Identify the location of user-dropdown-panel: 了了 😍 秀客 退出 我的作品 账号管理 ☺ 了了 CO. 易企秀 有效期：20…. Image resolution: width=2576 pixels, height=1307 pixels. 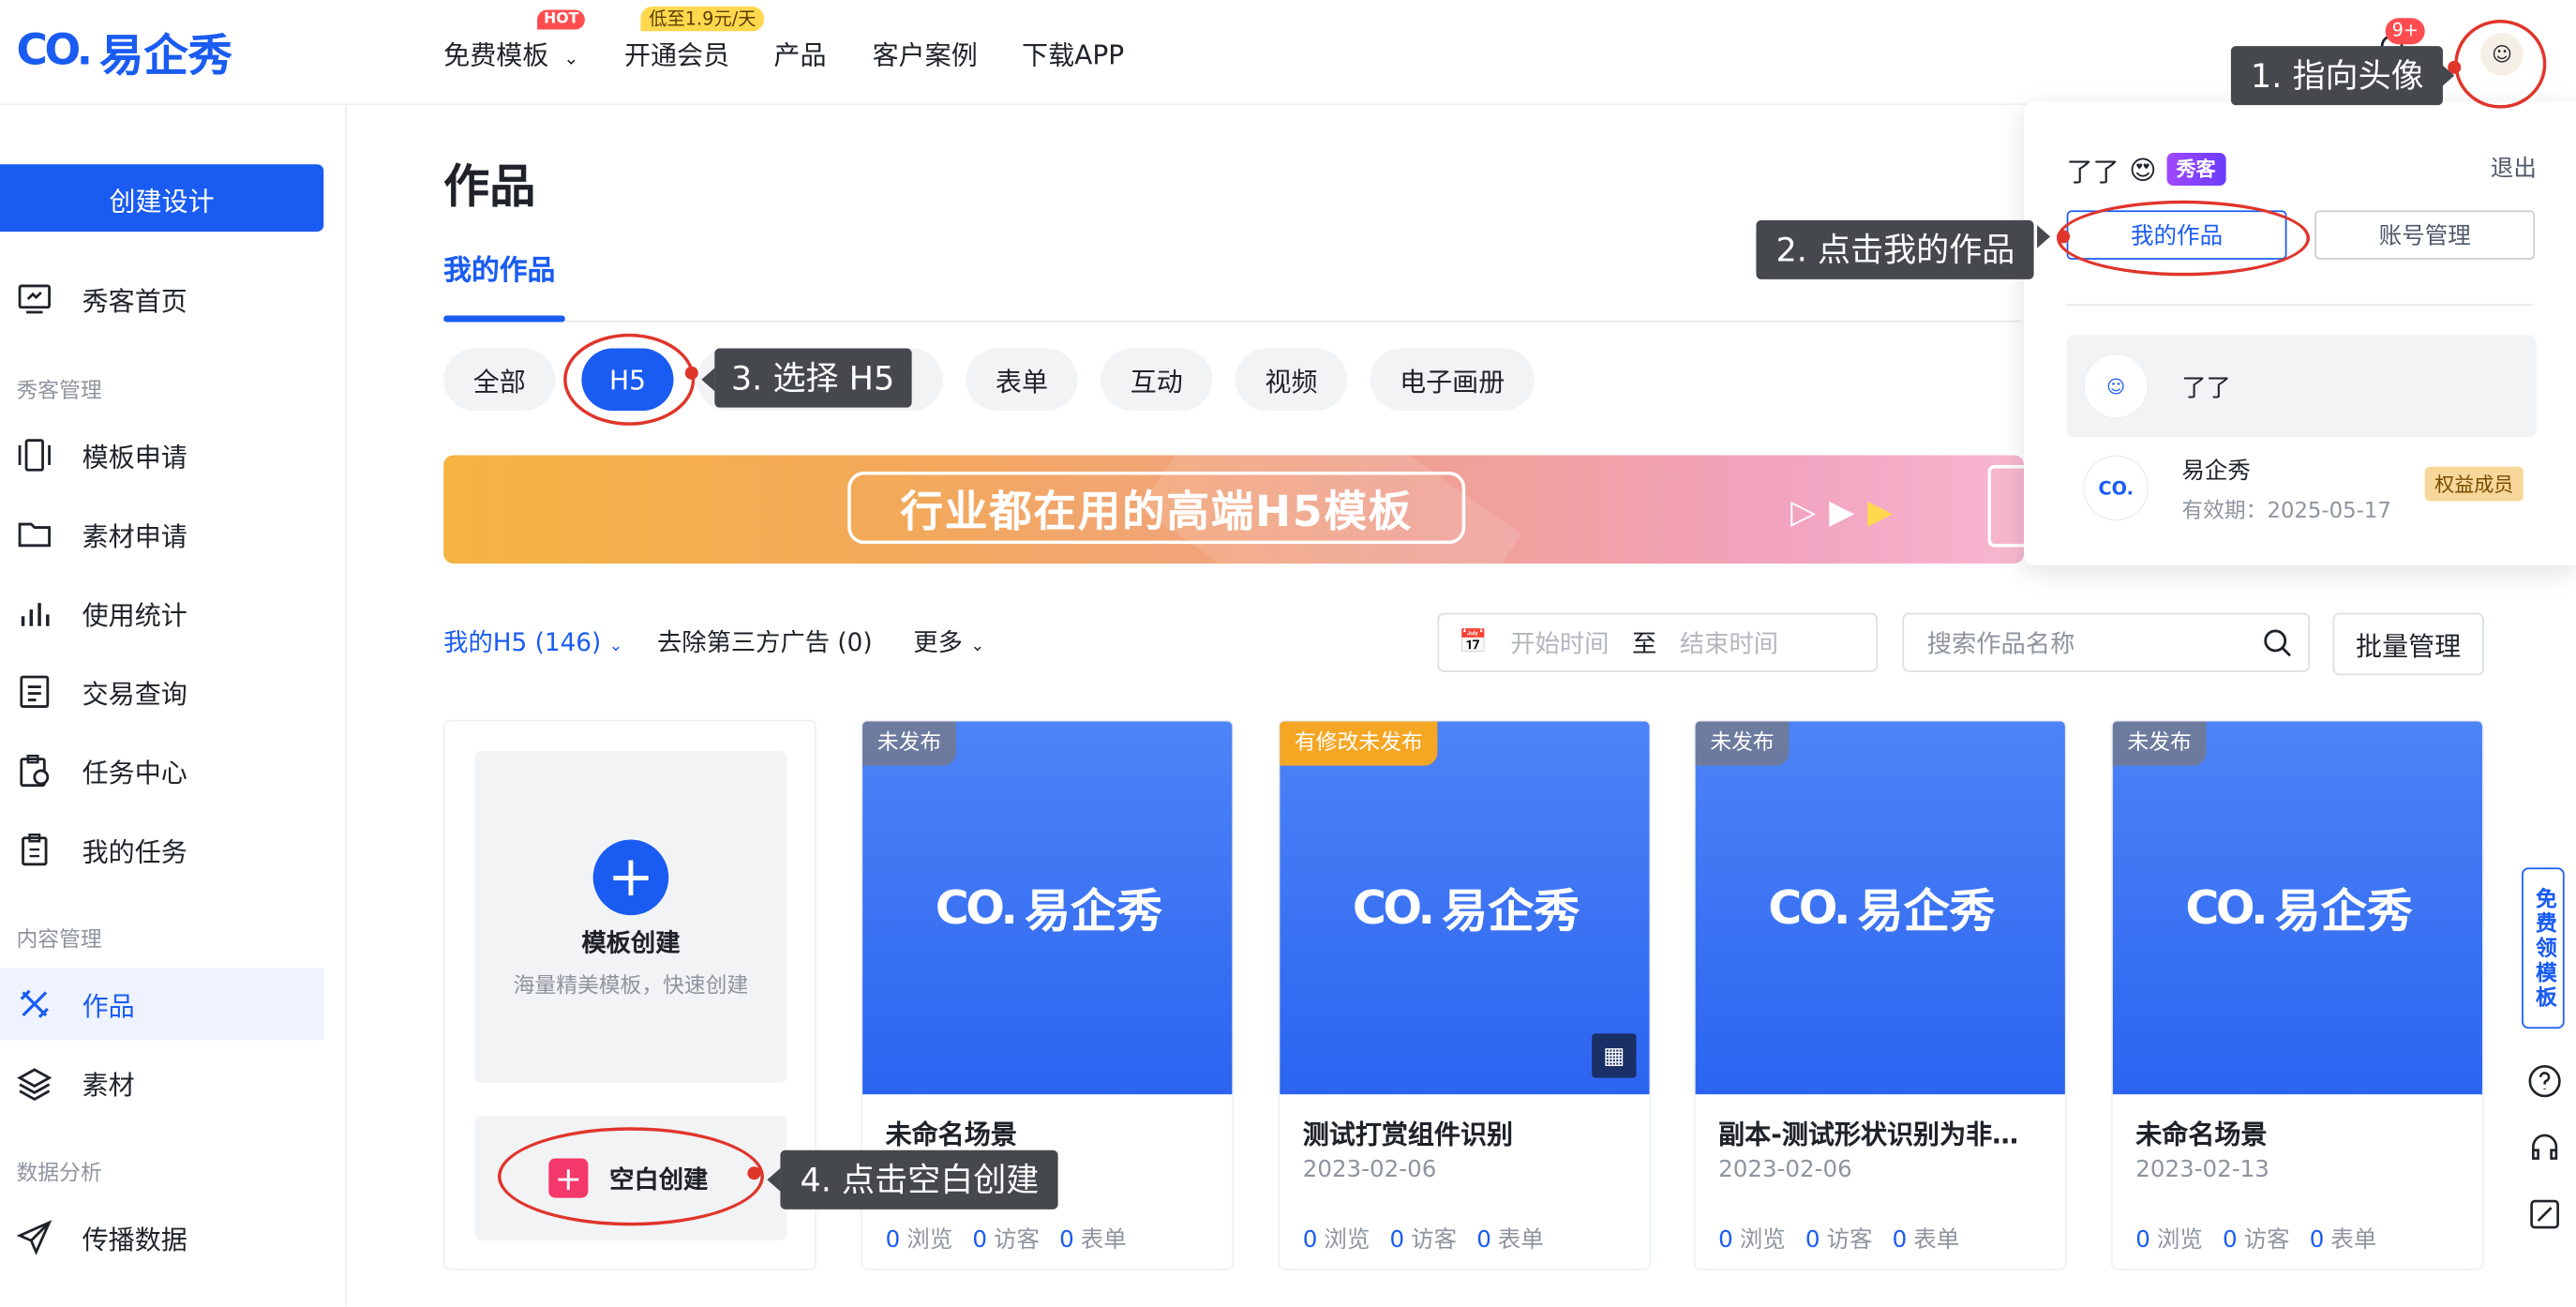
(2300, 333).